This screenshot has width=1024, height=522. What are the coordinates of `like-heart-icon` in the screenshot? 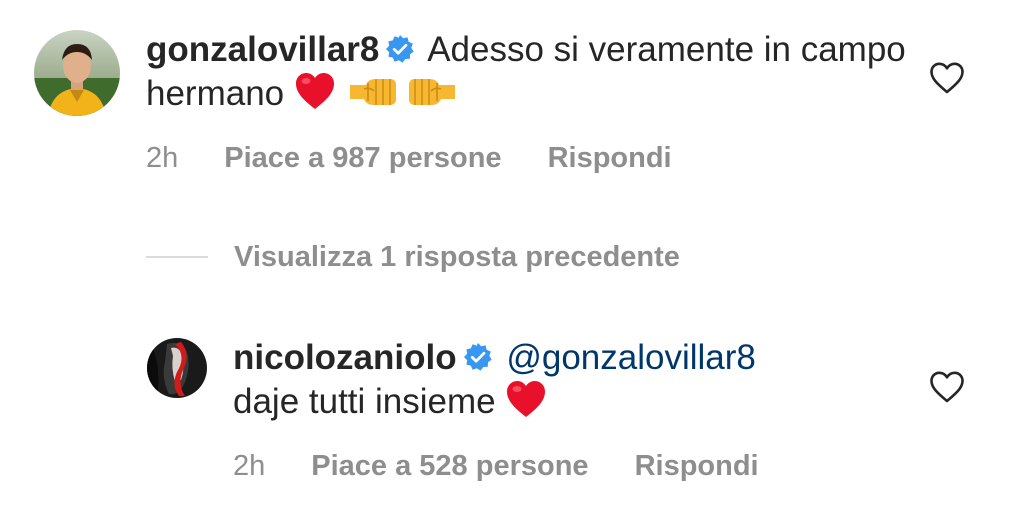 It's located at (947, 387).